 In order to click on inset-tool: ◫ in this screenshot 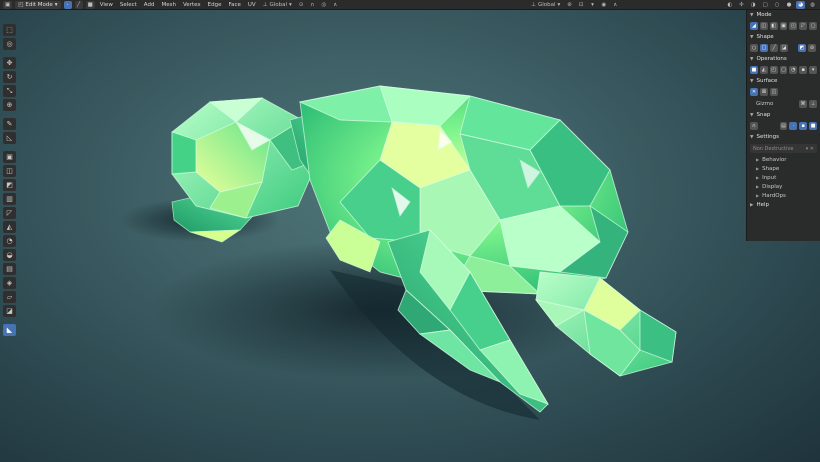, I will do `click(9, 171)`.